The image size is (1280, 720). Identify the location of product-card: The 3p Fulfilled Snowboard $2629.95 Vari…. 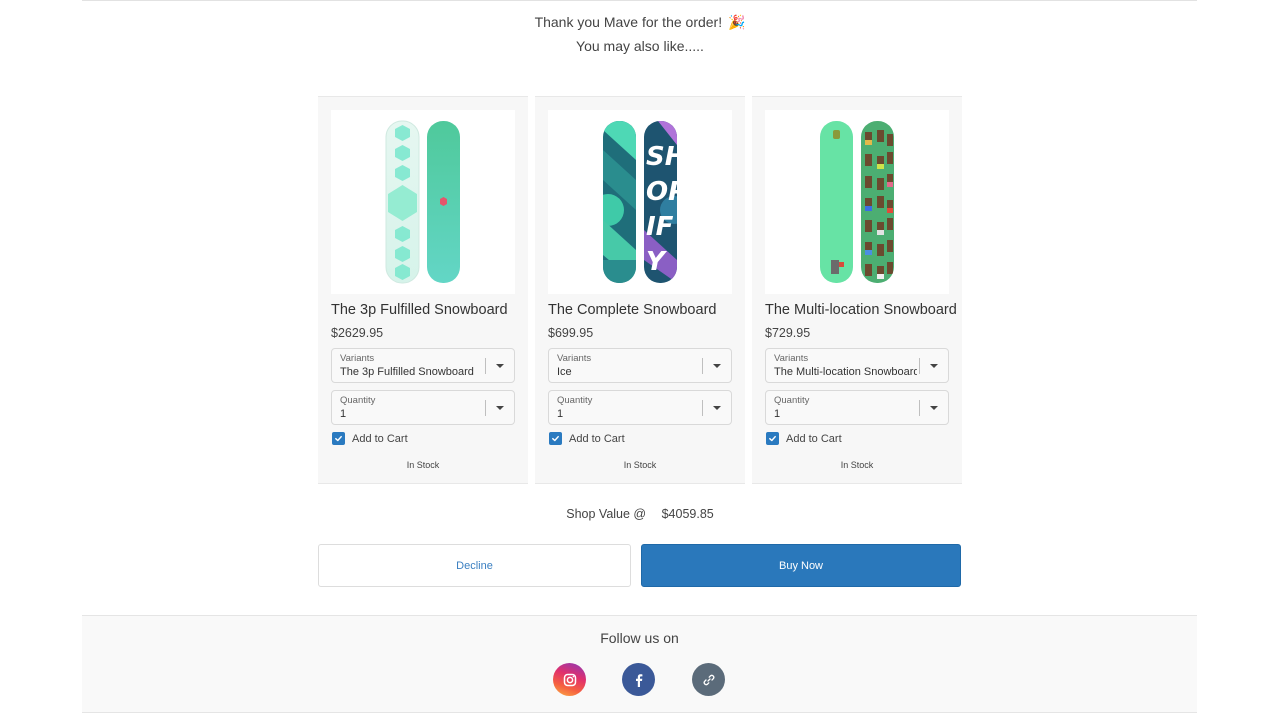
(423, 290).